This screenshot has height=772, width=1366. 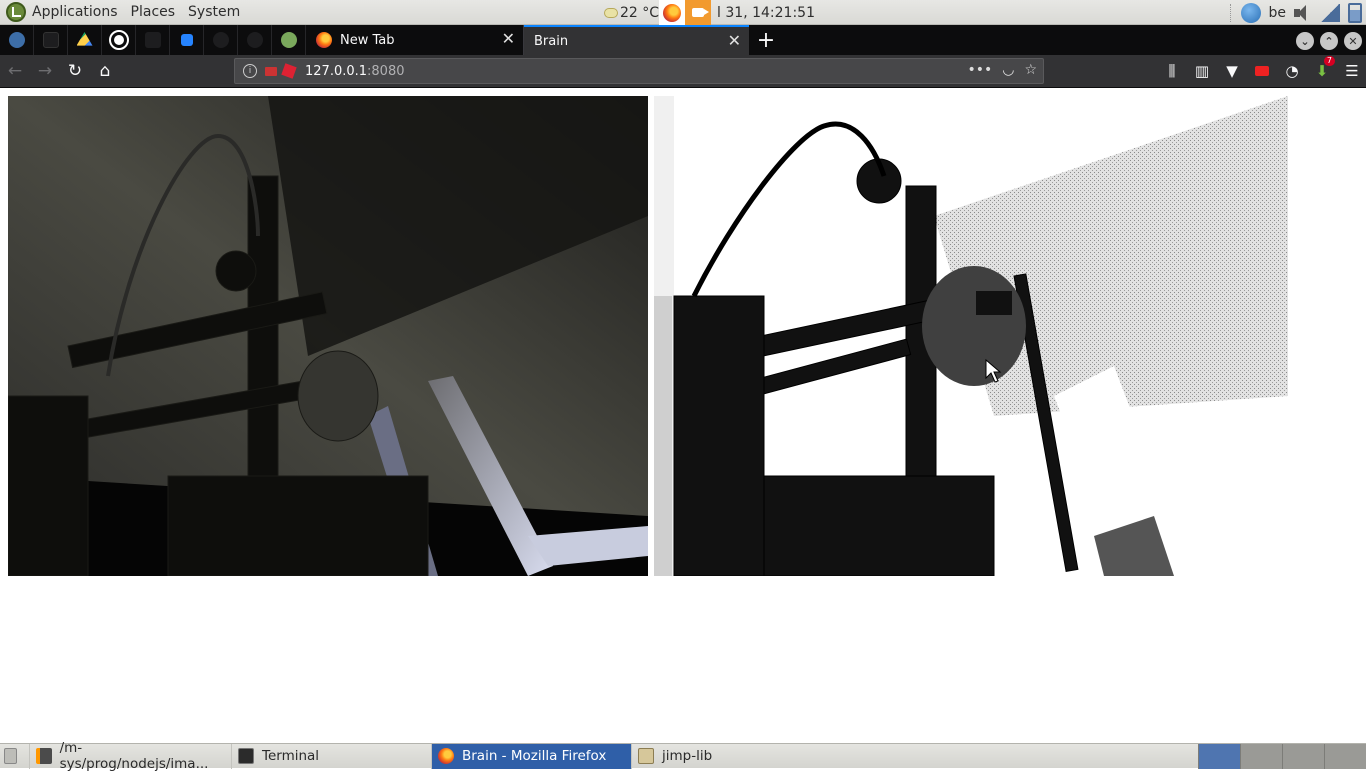 What do you see at coordinates (246, 756) in the screenshot?
I see `terminal-icon` at bounding box center [246, 756].